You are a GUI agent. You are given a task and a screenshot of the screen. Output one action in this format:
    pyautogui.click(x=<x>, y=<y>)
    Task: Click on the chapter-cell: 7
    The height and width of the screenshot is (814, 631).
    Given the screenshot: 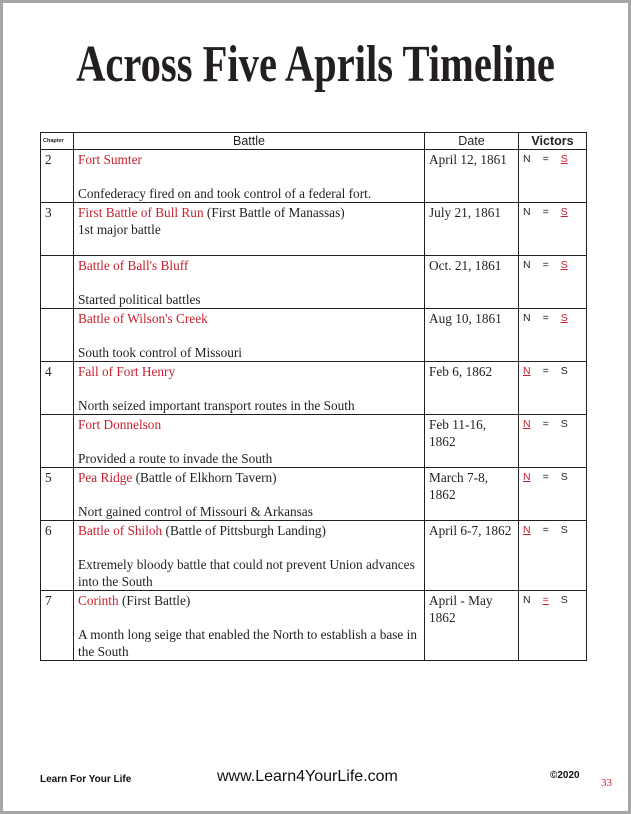 What is the action you would take?
    pyautogui.click(x=57, y=625)
    